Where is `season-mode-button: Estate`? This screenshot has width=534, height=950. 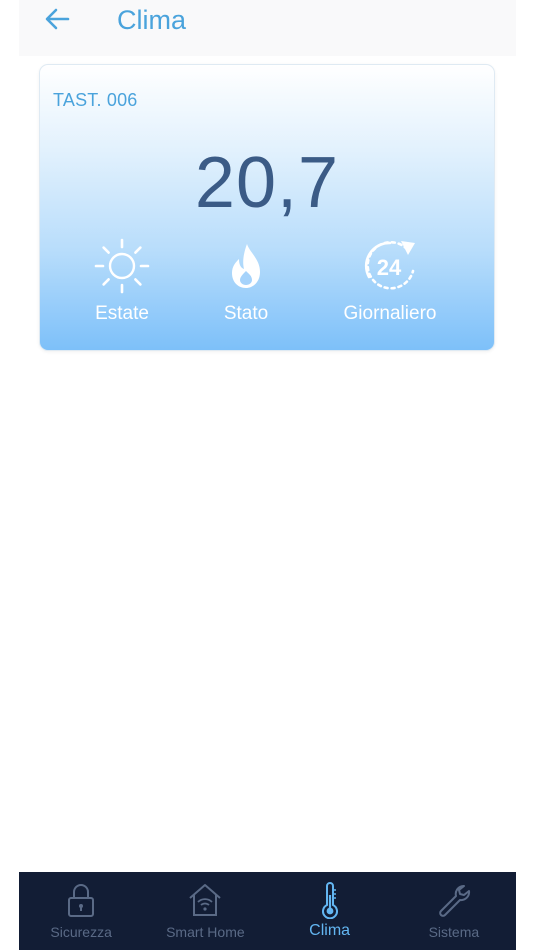
season-mode-button: Estate is located at coordinates (122, 280).